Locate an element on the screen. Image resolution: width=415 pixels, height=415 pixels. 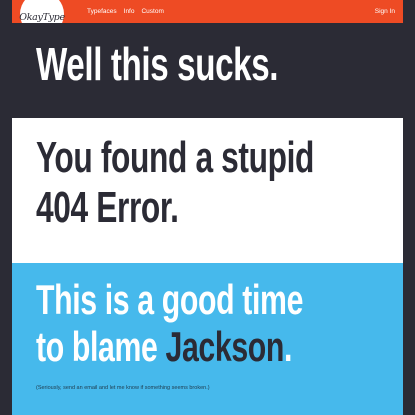
headline-blame: This is a good time to blame Jackson. is located at coordinates (169, 323).